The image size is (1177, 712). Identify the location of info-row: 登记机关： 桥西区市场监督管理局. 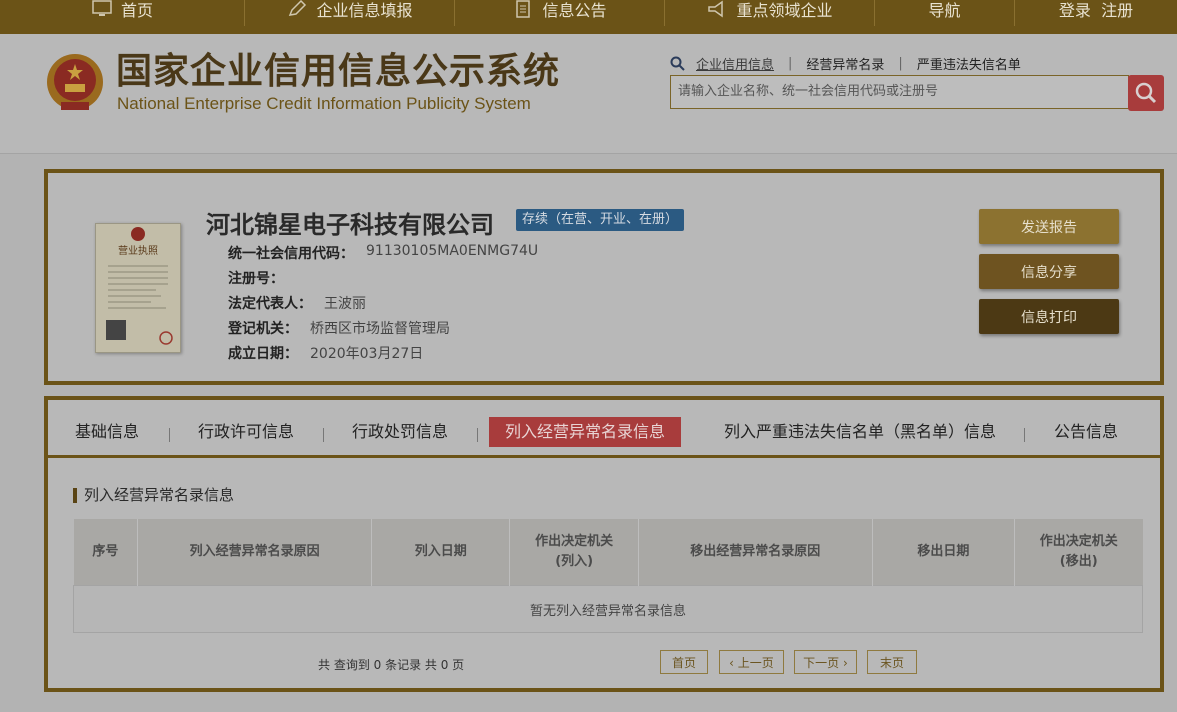
(339, 328).